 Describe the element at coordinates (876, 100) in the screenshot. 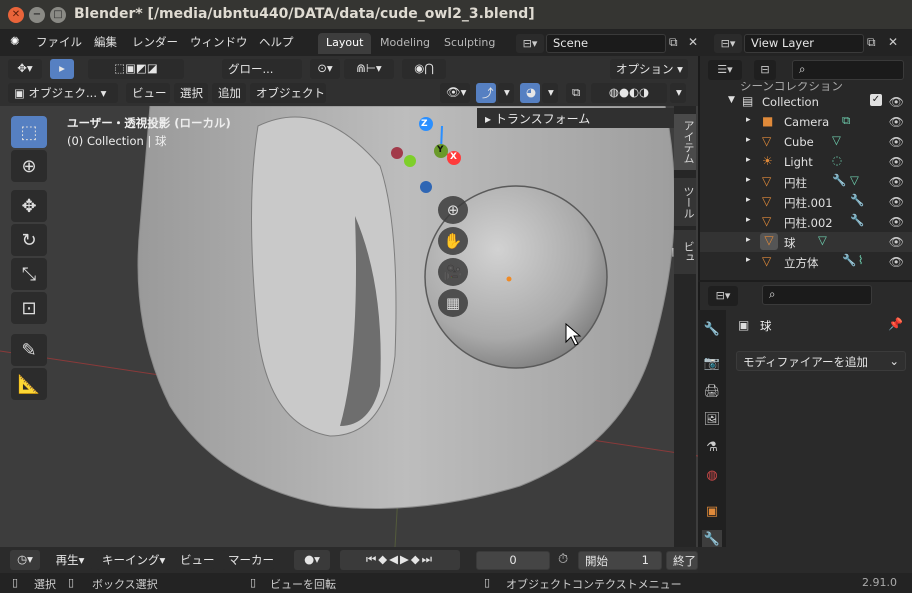

I see `collection-checkbox: ✓` at that location.